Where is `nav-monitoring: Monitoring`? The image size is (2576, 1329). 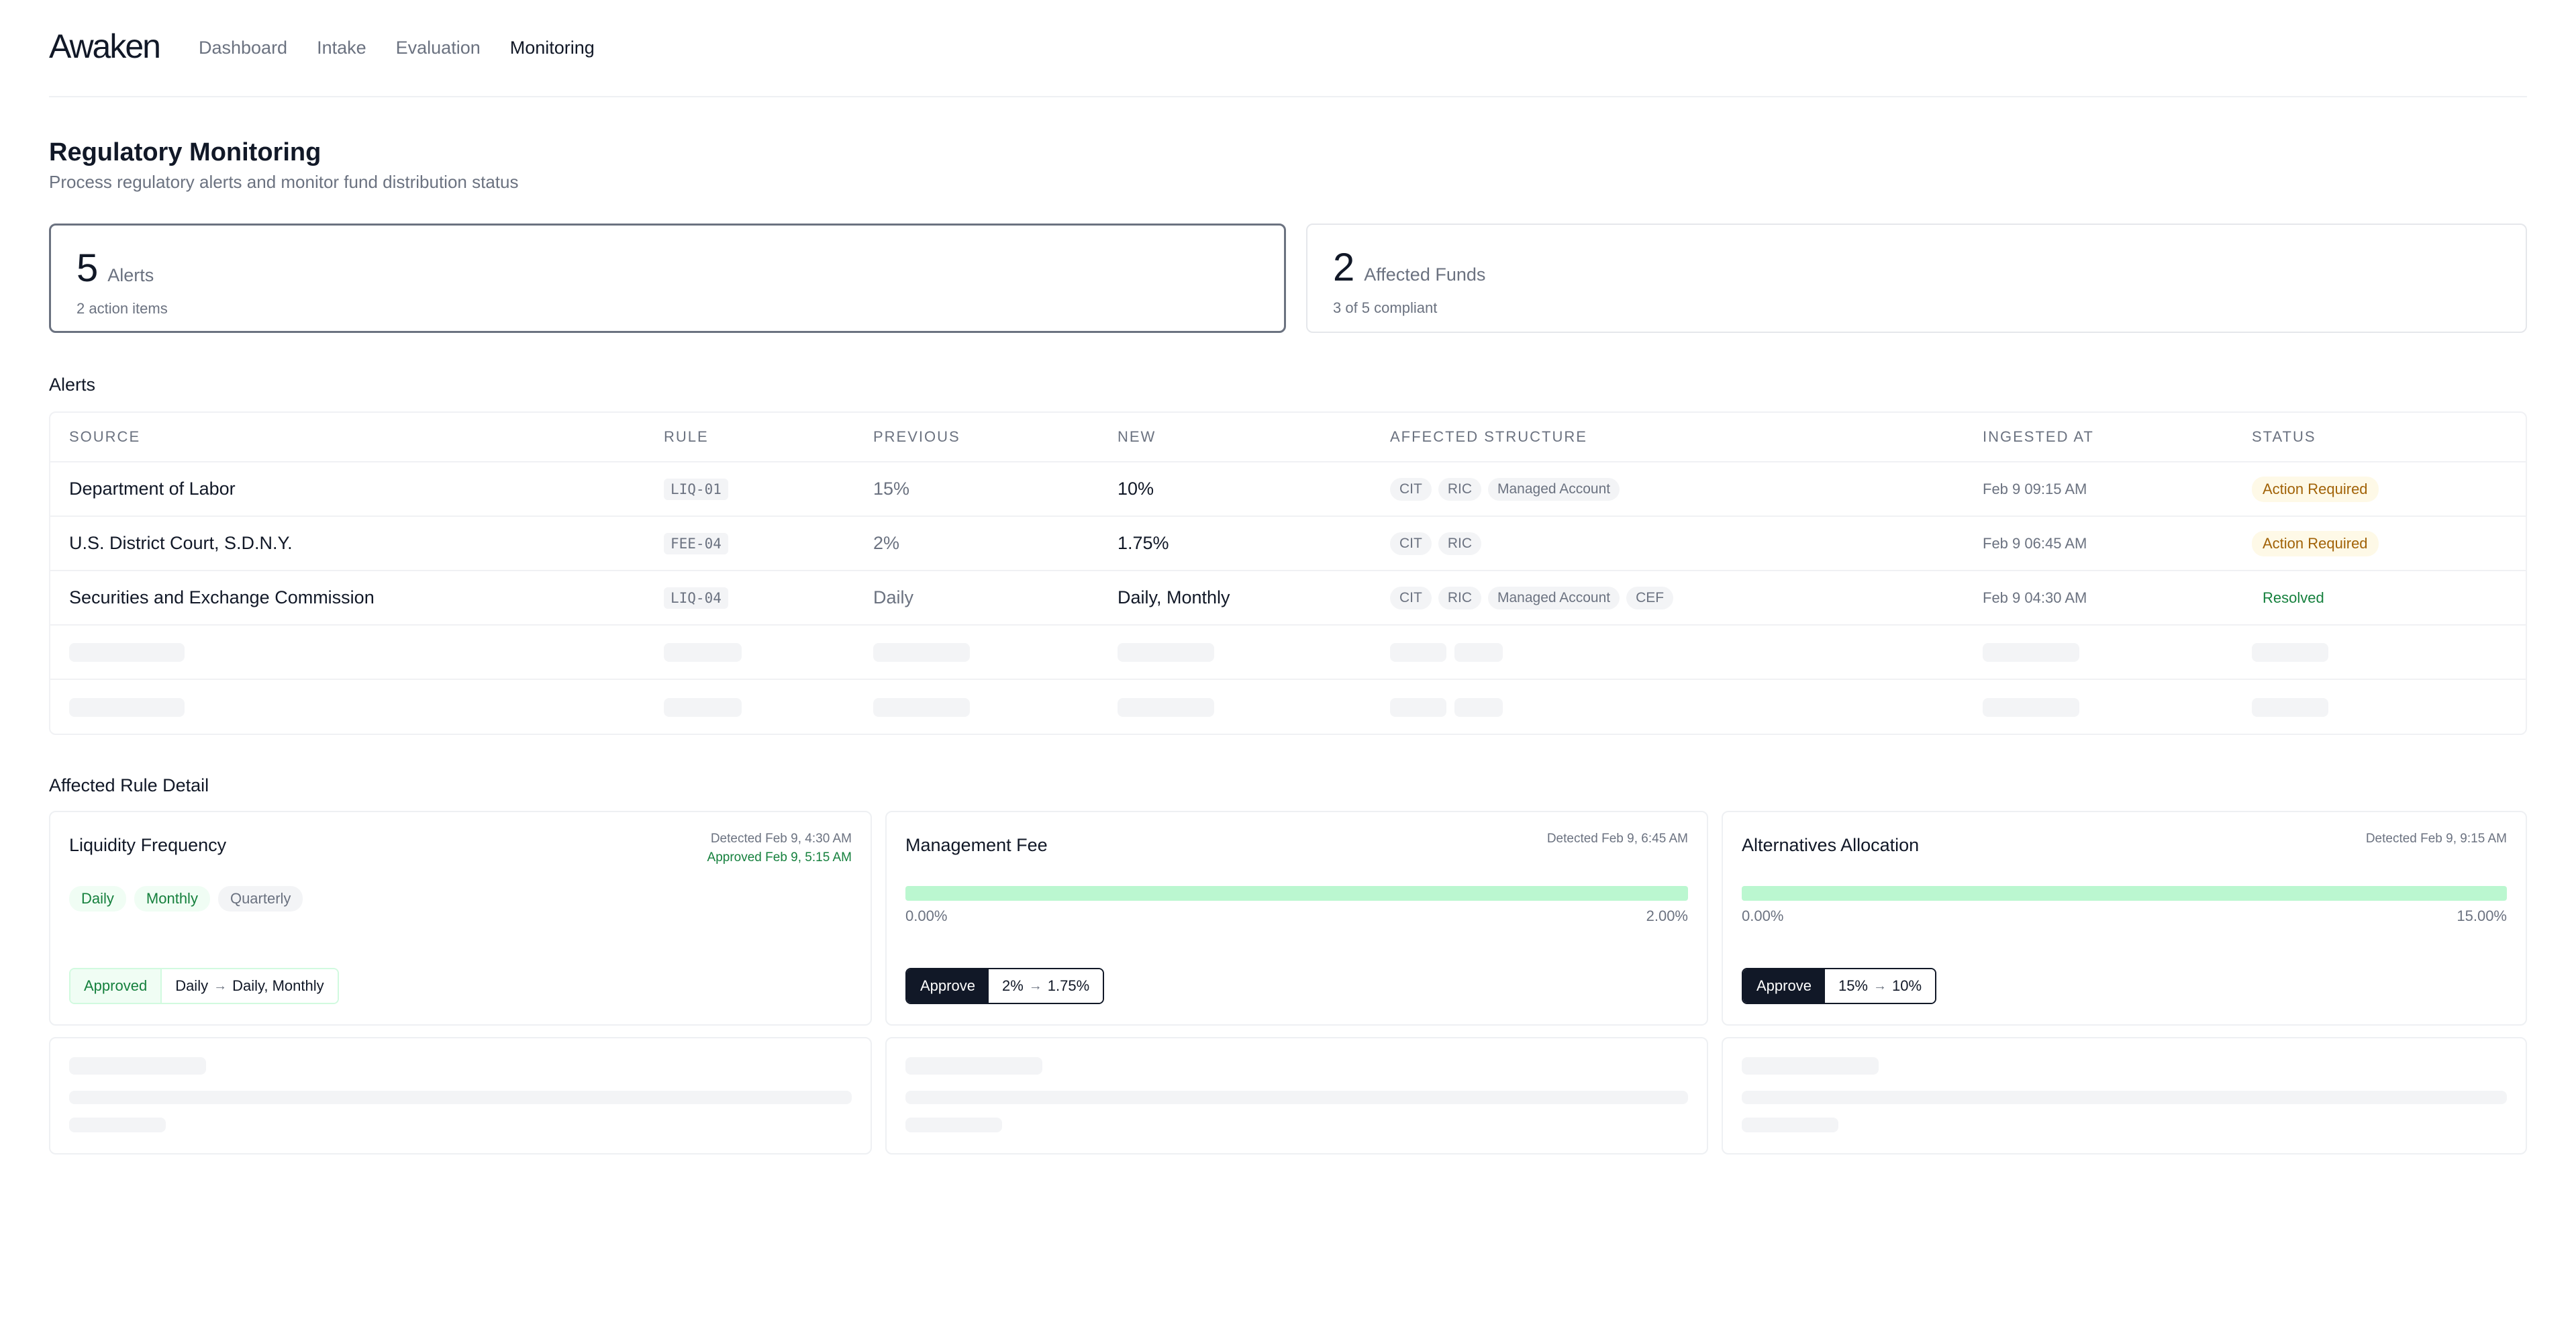
nav-monitoring: Monitoring is located at coordinates (552, 48).